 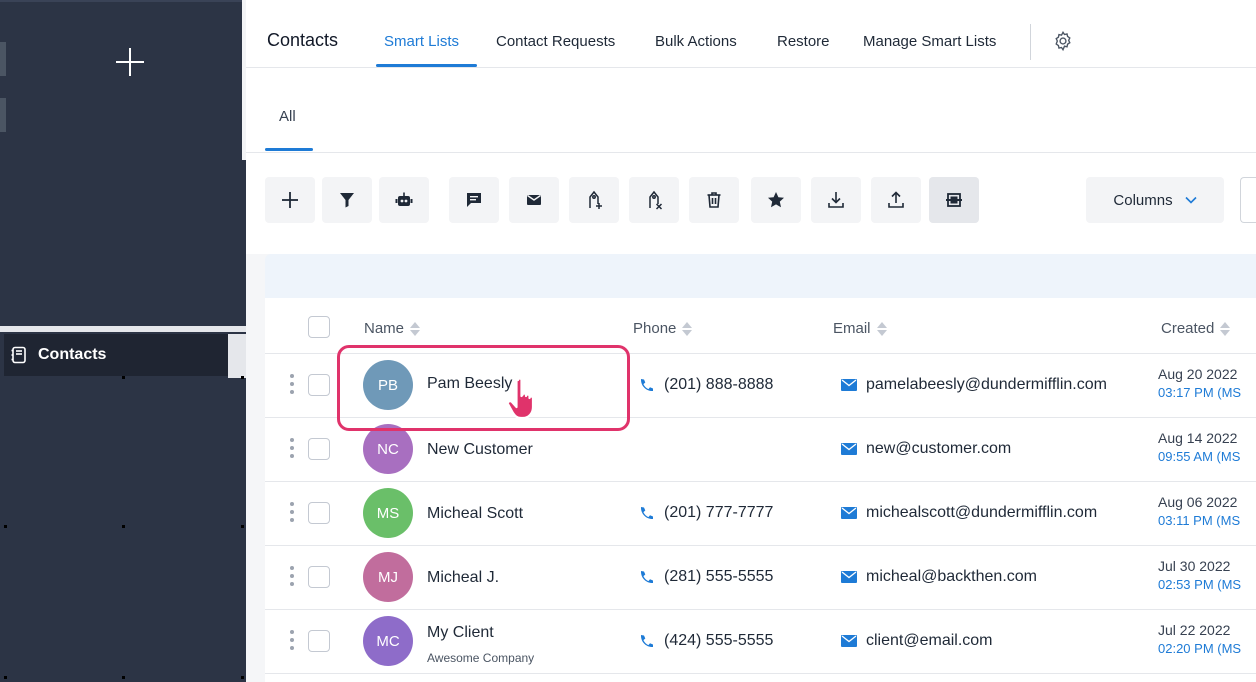 I want to click on columns-dropdown: Columns, so click(x=1155, y=200).